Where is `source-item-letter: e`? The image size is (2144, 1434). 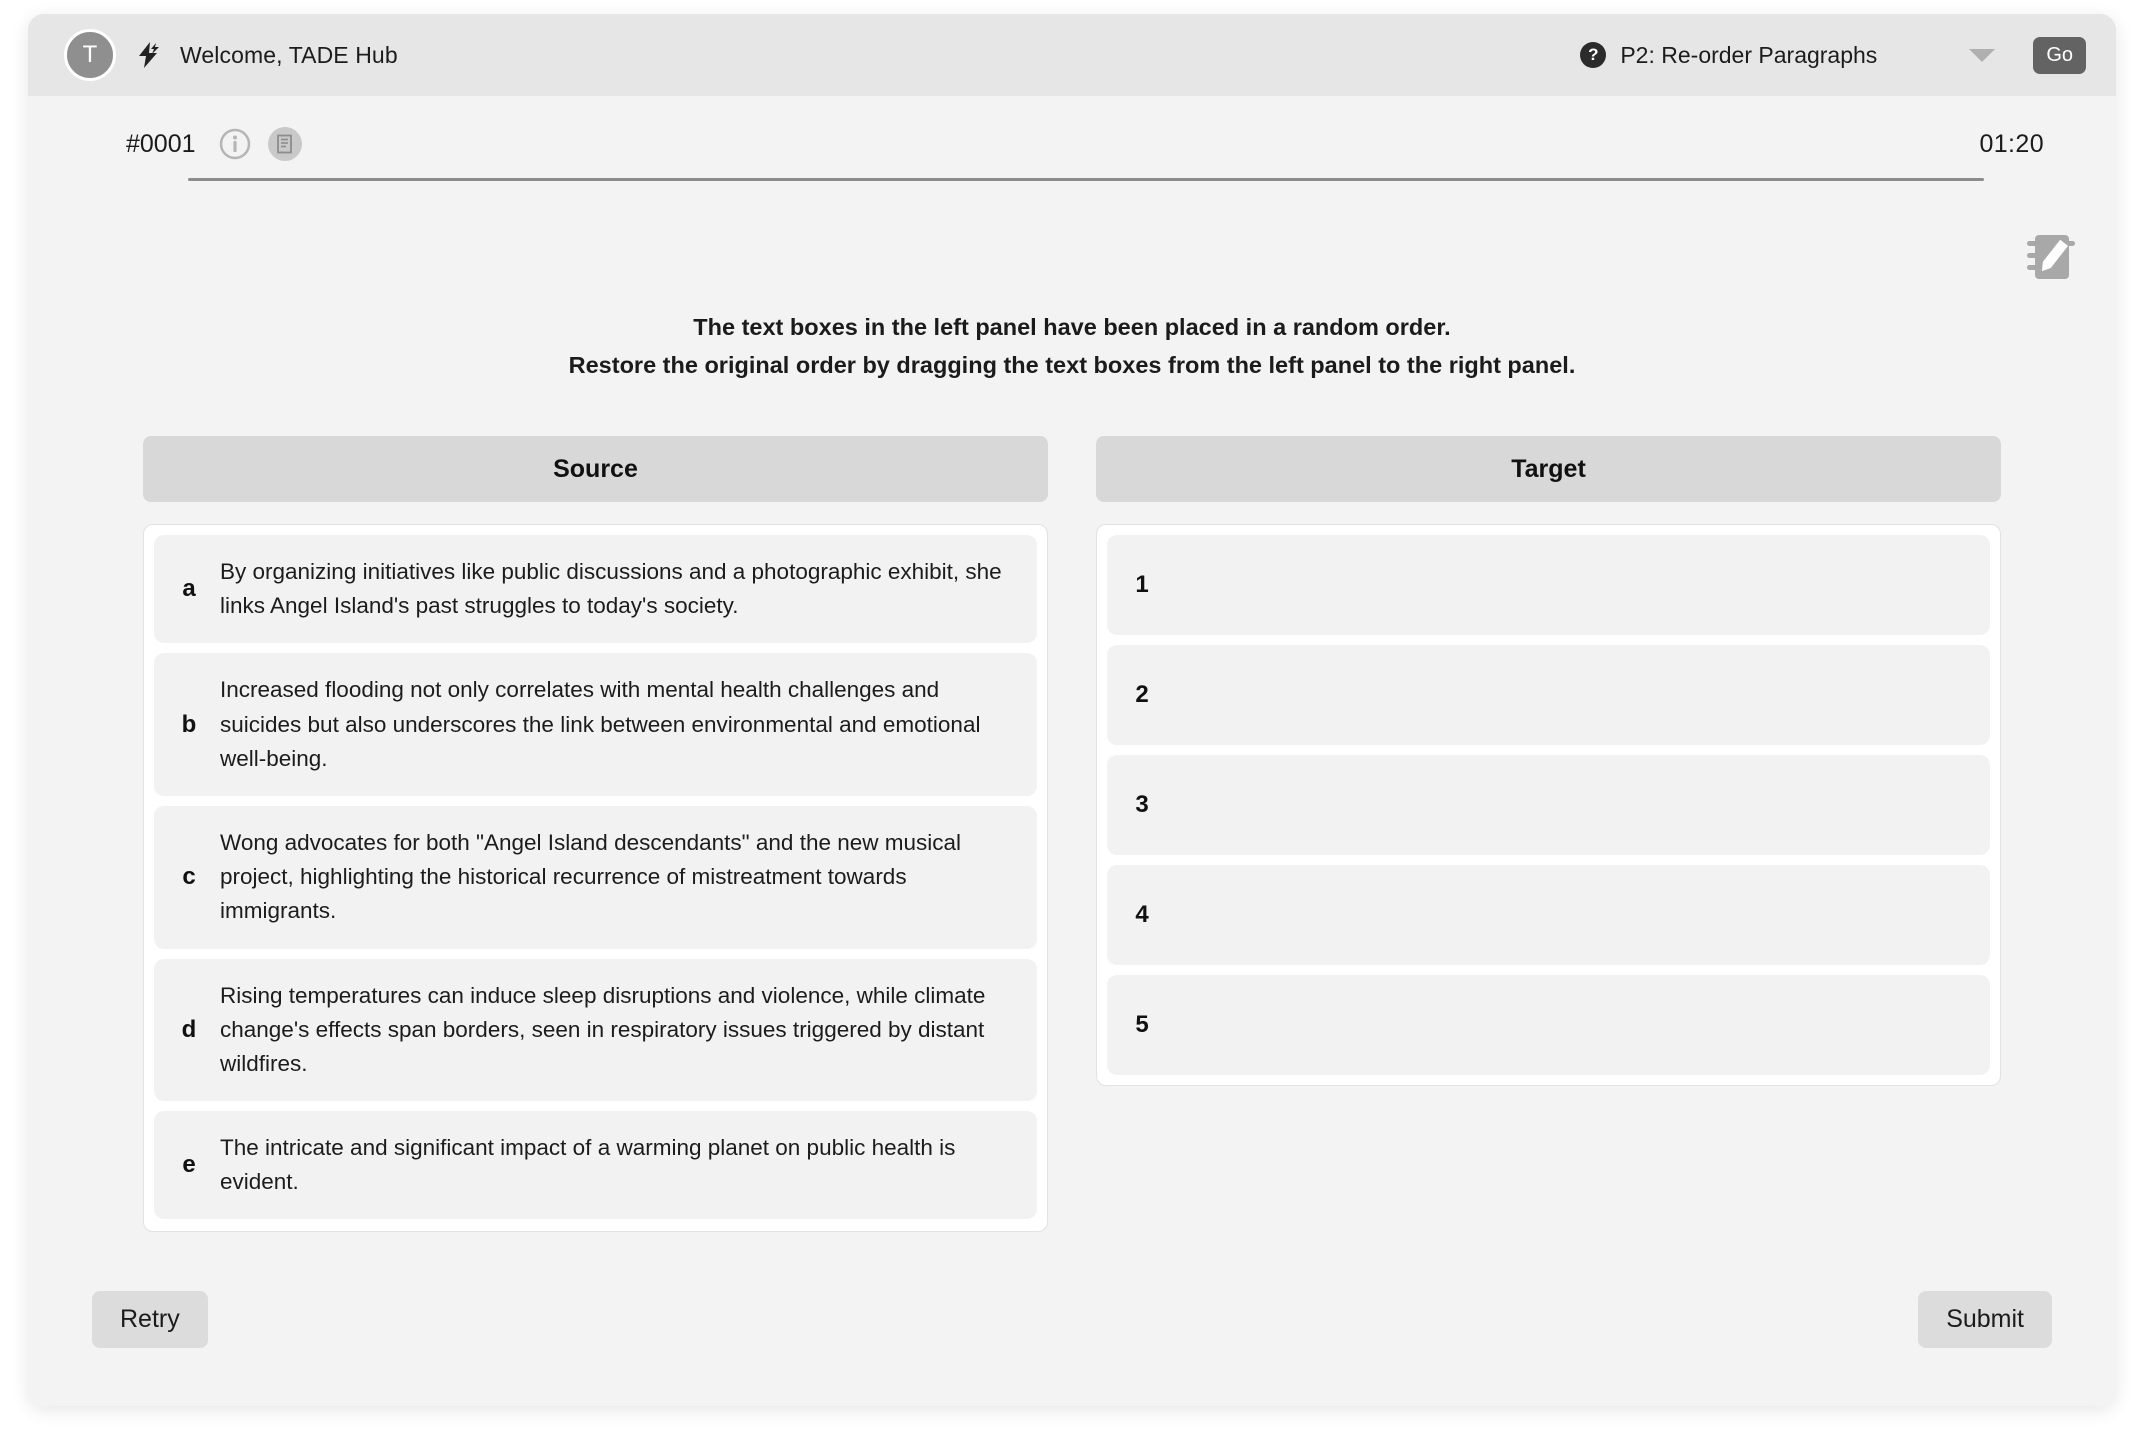
source-item-letter: e is located at coordinates (189, 1165).